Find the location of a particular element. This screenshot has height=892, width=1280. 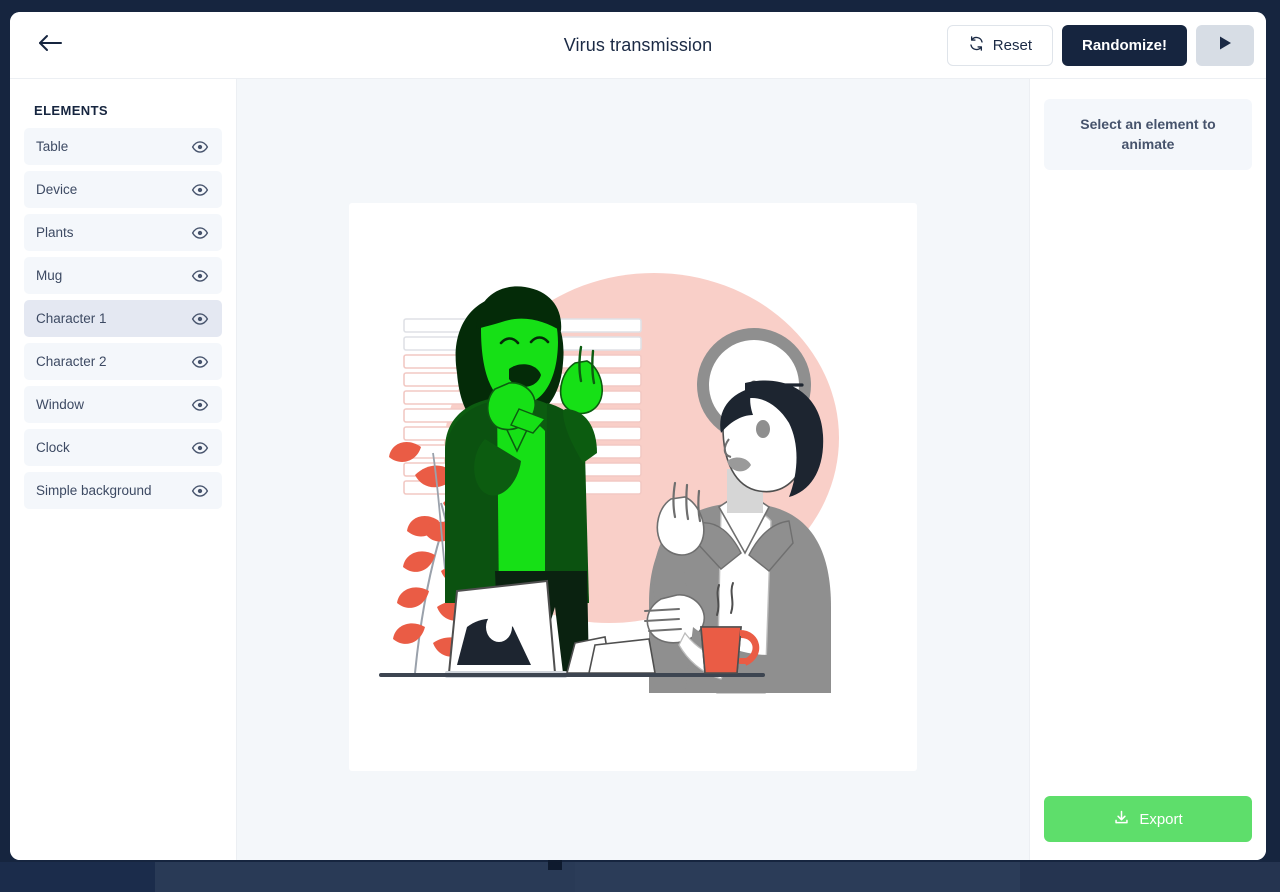

element-item-mug: Mug is located at coordinates (123, 275).